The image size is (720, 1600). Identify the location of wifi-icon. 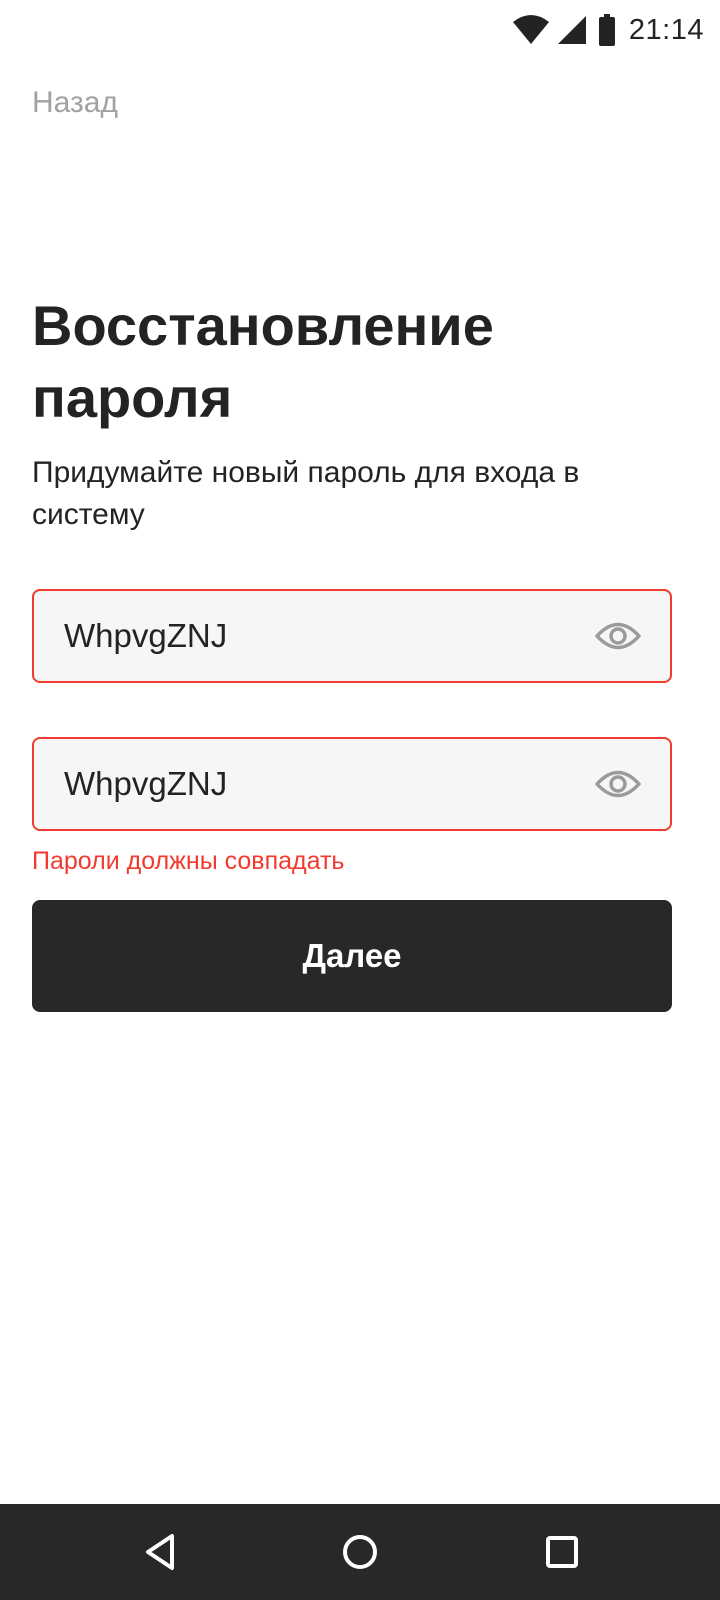
(530, 30).